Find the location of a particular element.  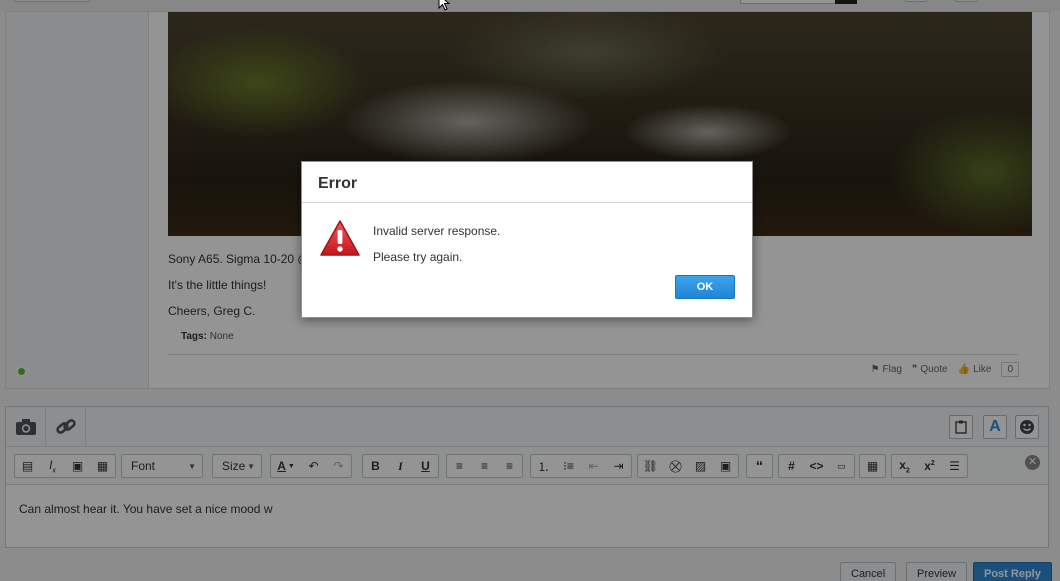

dialog-title: Error is located at coordinates (338, 183).